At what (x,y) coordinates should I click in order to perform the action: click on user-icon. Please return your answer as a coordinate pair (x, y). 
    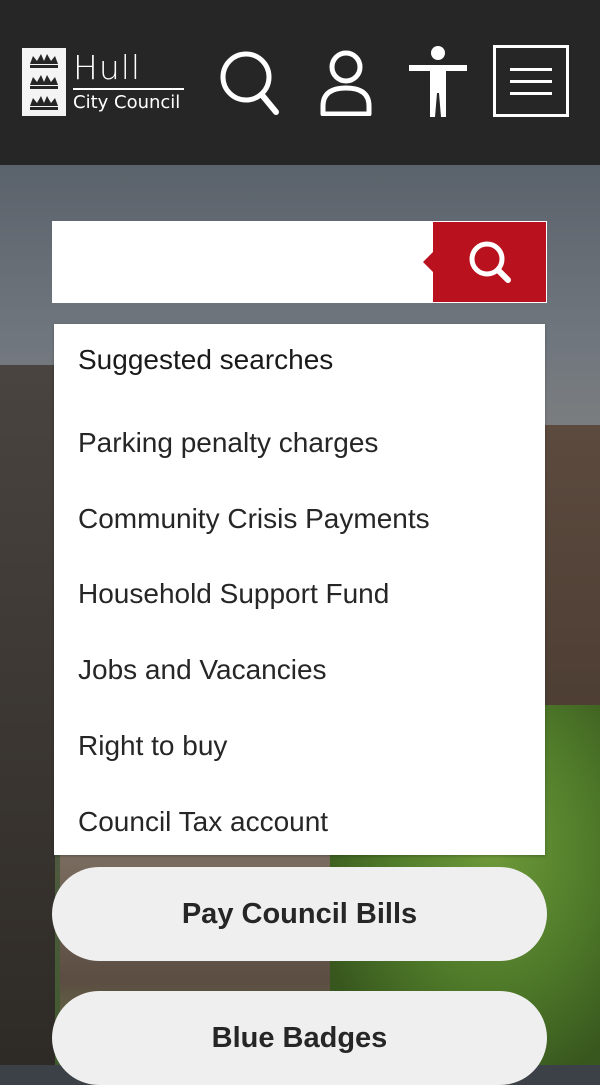
    Looking at the image, I should click on (346, 83).